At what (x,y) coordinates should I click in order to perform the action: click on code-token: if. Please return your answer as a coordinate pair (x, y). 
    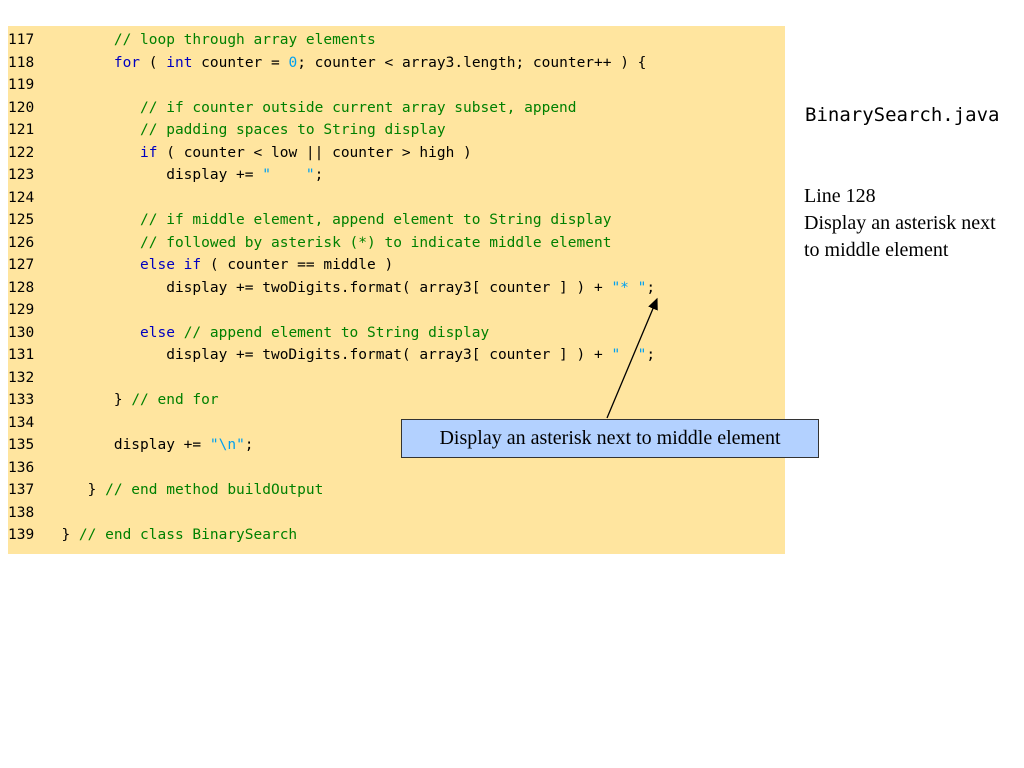
    Looking at the image, I should click on (149, 152).